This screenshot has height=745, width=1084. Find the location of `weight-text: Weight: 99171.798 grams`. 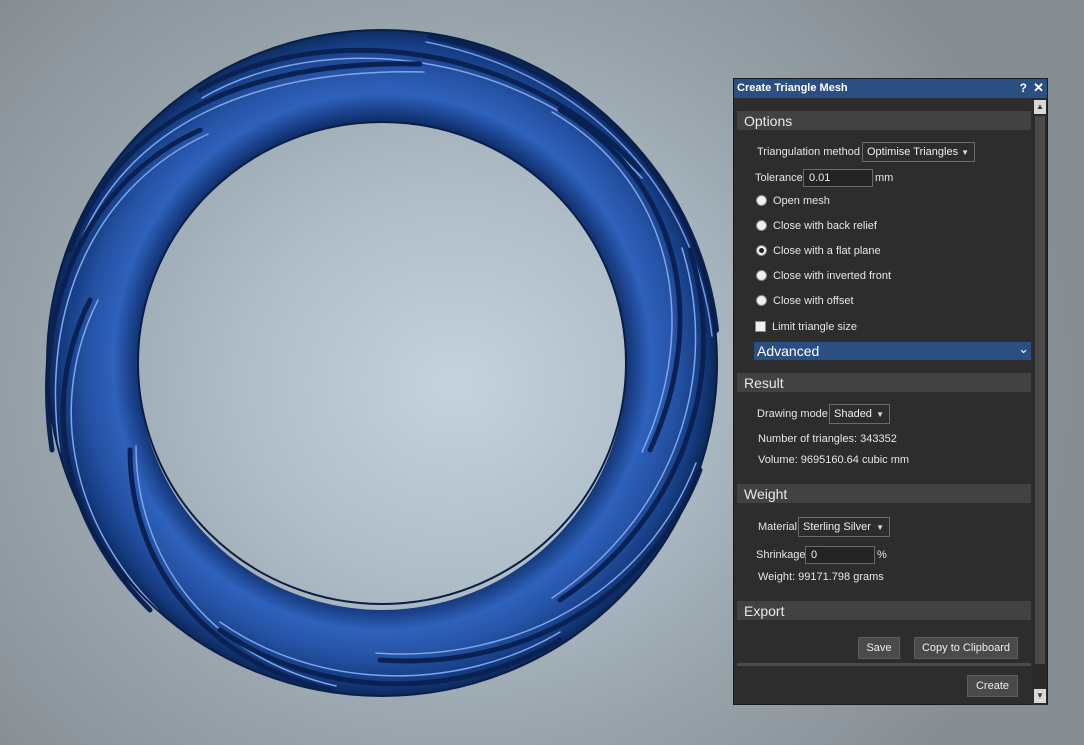

weight-text: Weight: 99171.798 grams is located at coordinates (821, 577).